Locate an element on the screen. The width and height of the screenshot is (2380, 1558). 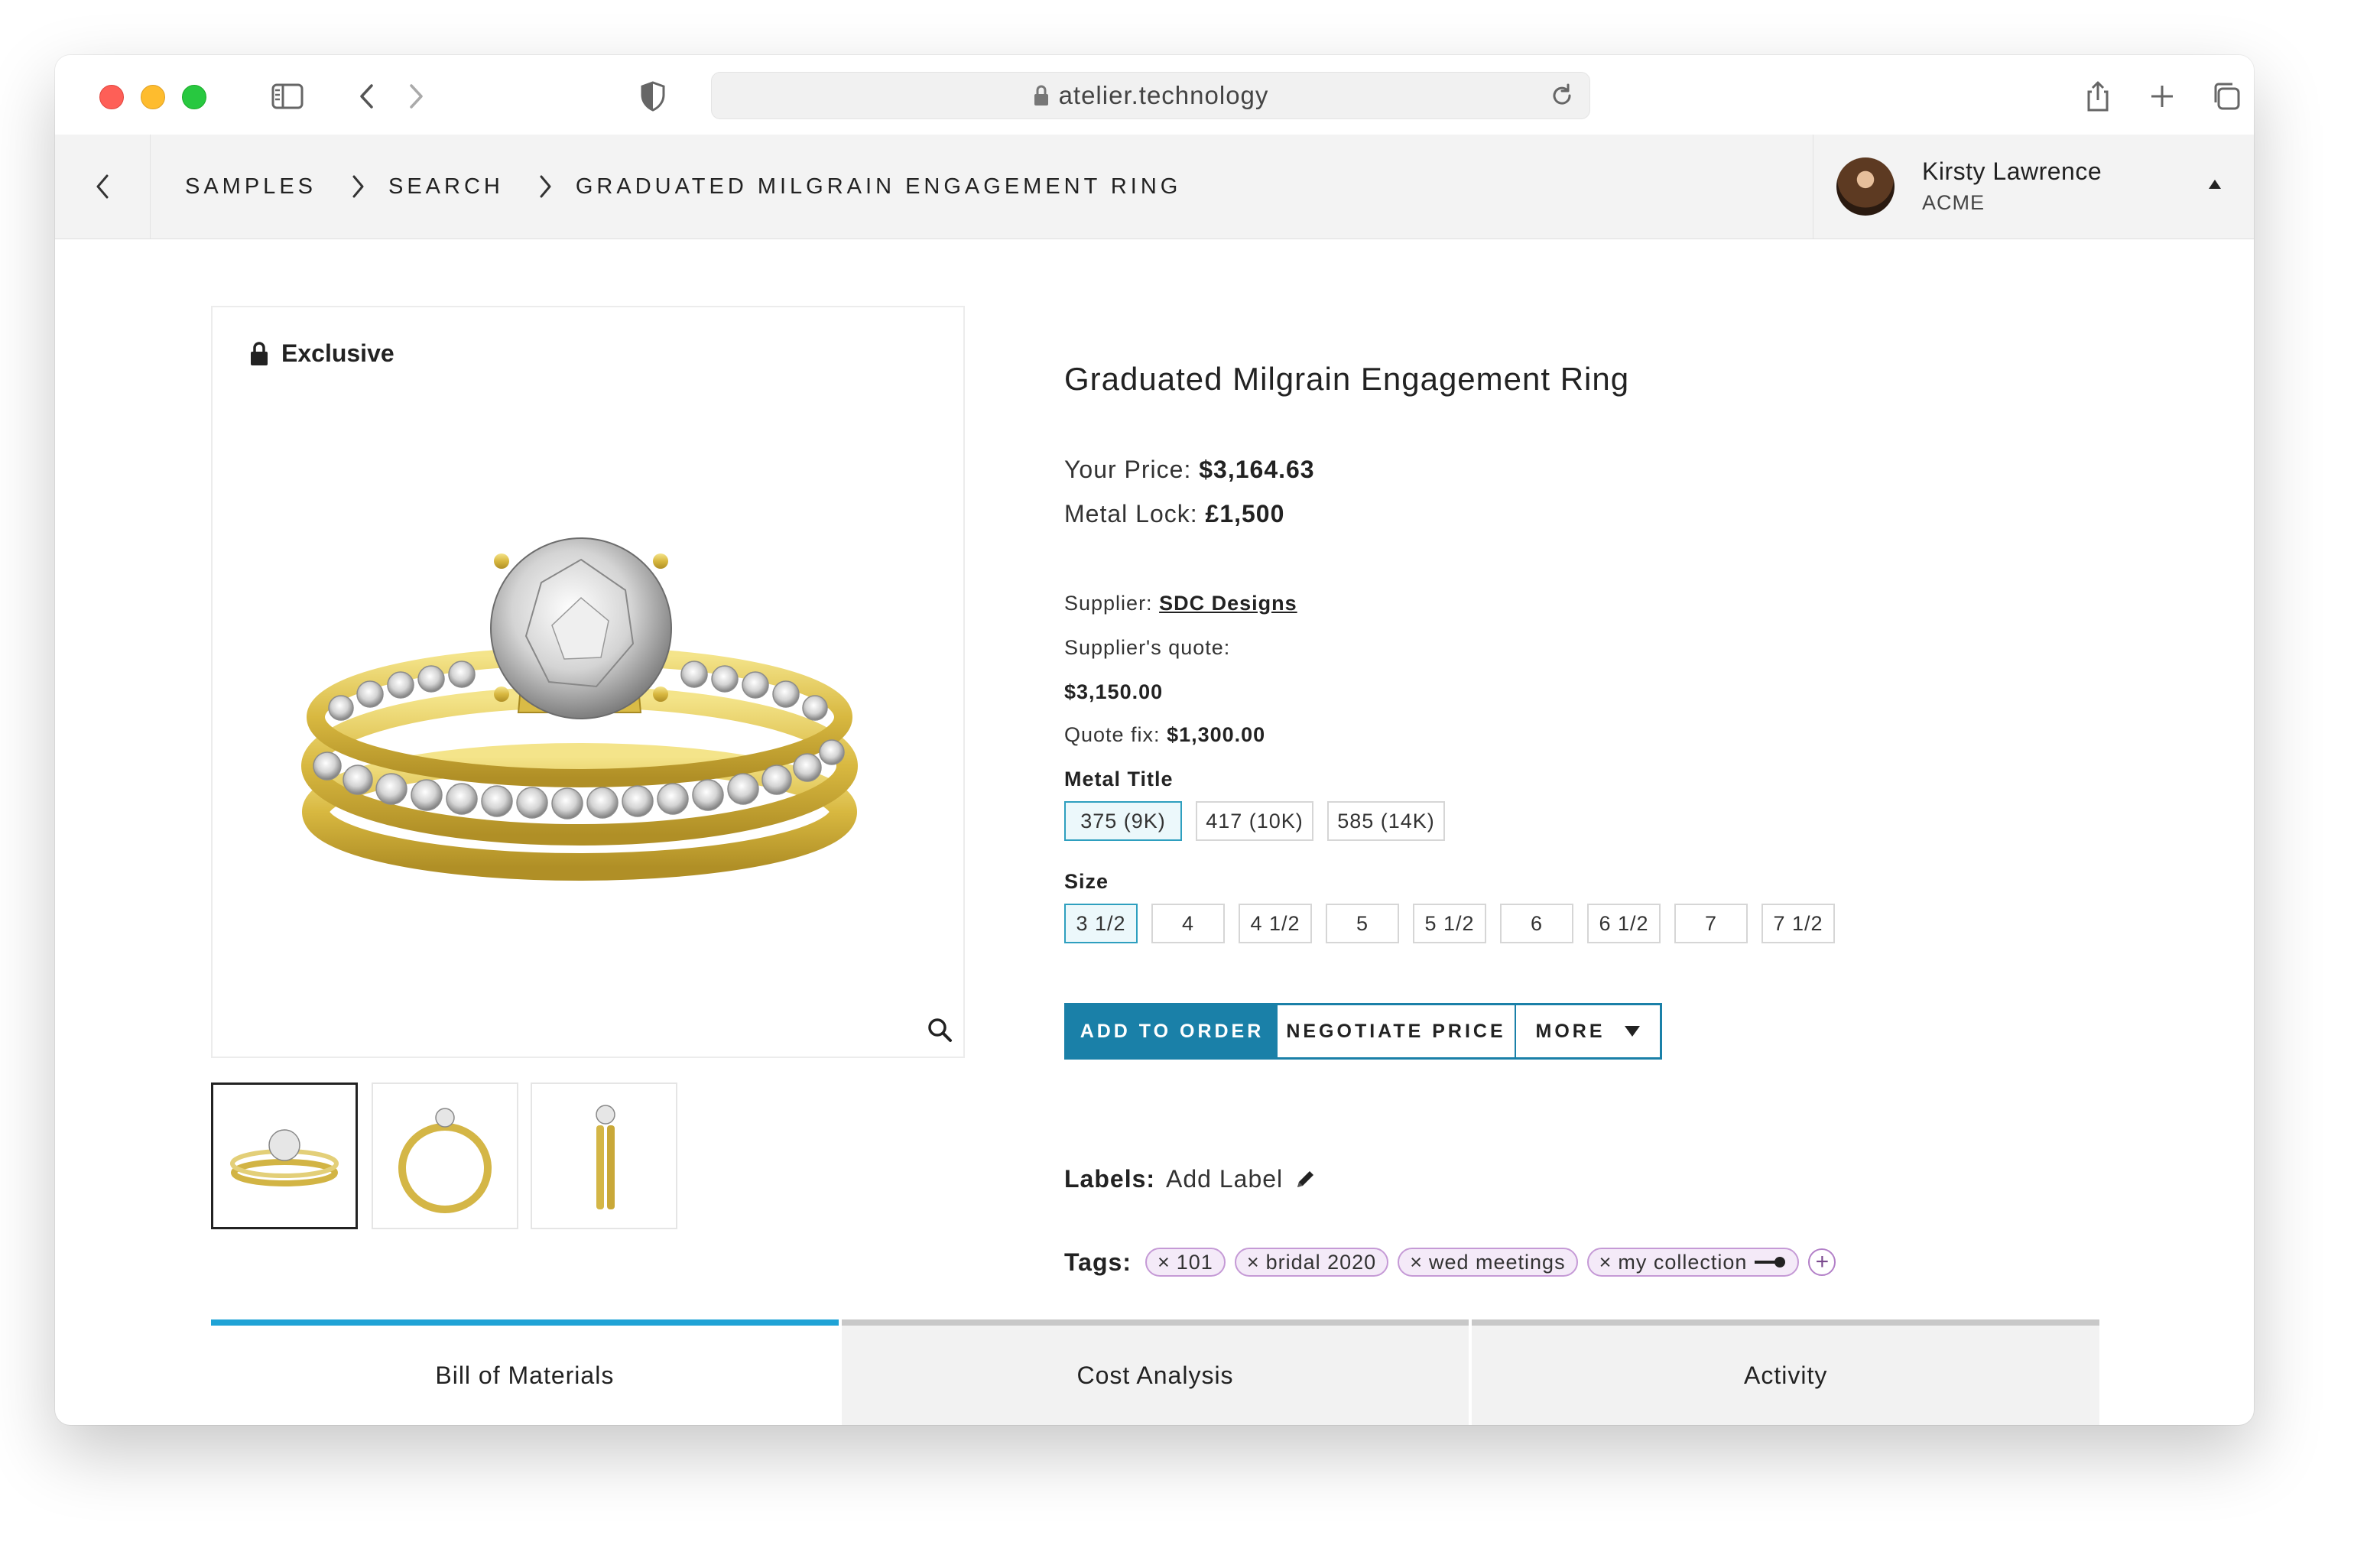
add-to-order-button: ADD TO ORDER is located at coordinates (1172, 1031).